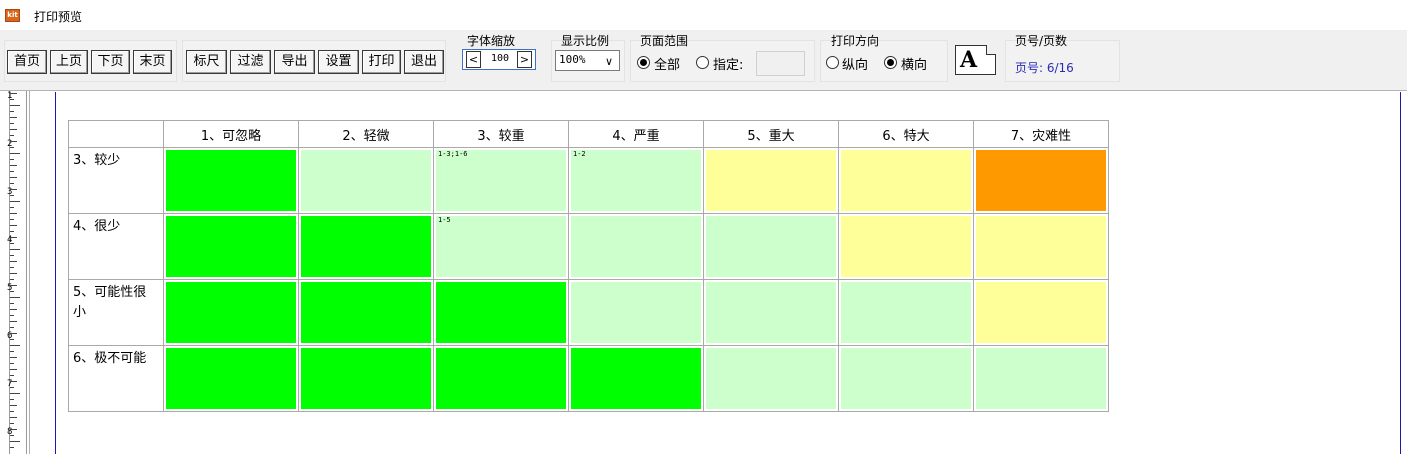 Image resolution: width=1407 pixels, height=454 pixels. I want to click on matrix-corner-cell, so click(116, 134).